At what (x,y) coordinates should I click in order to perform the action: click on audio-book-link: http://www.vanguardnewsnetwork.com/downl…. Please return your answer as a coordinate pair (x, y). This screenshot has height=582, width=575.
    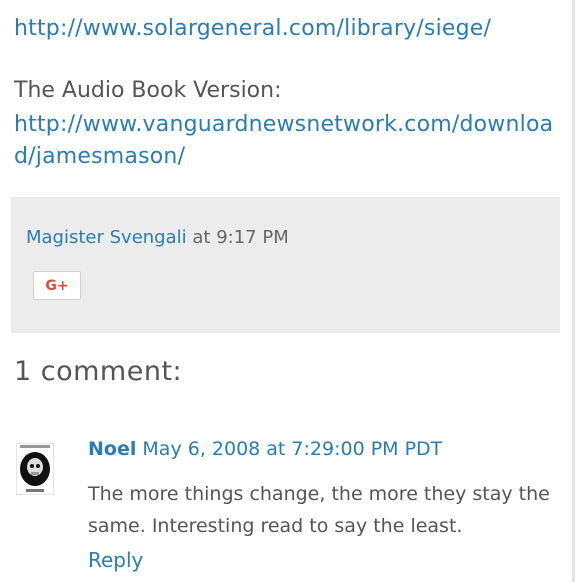
    Looking at the image, I should click on (286, 141).